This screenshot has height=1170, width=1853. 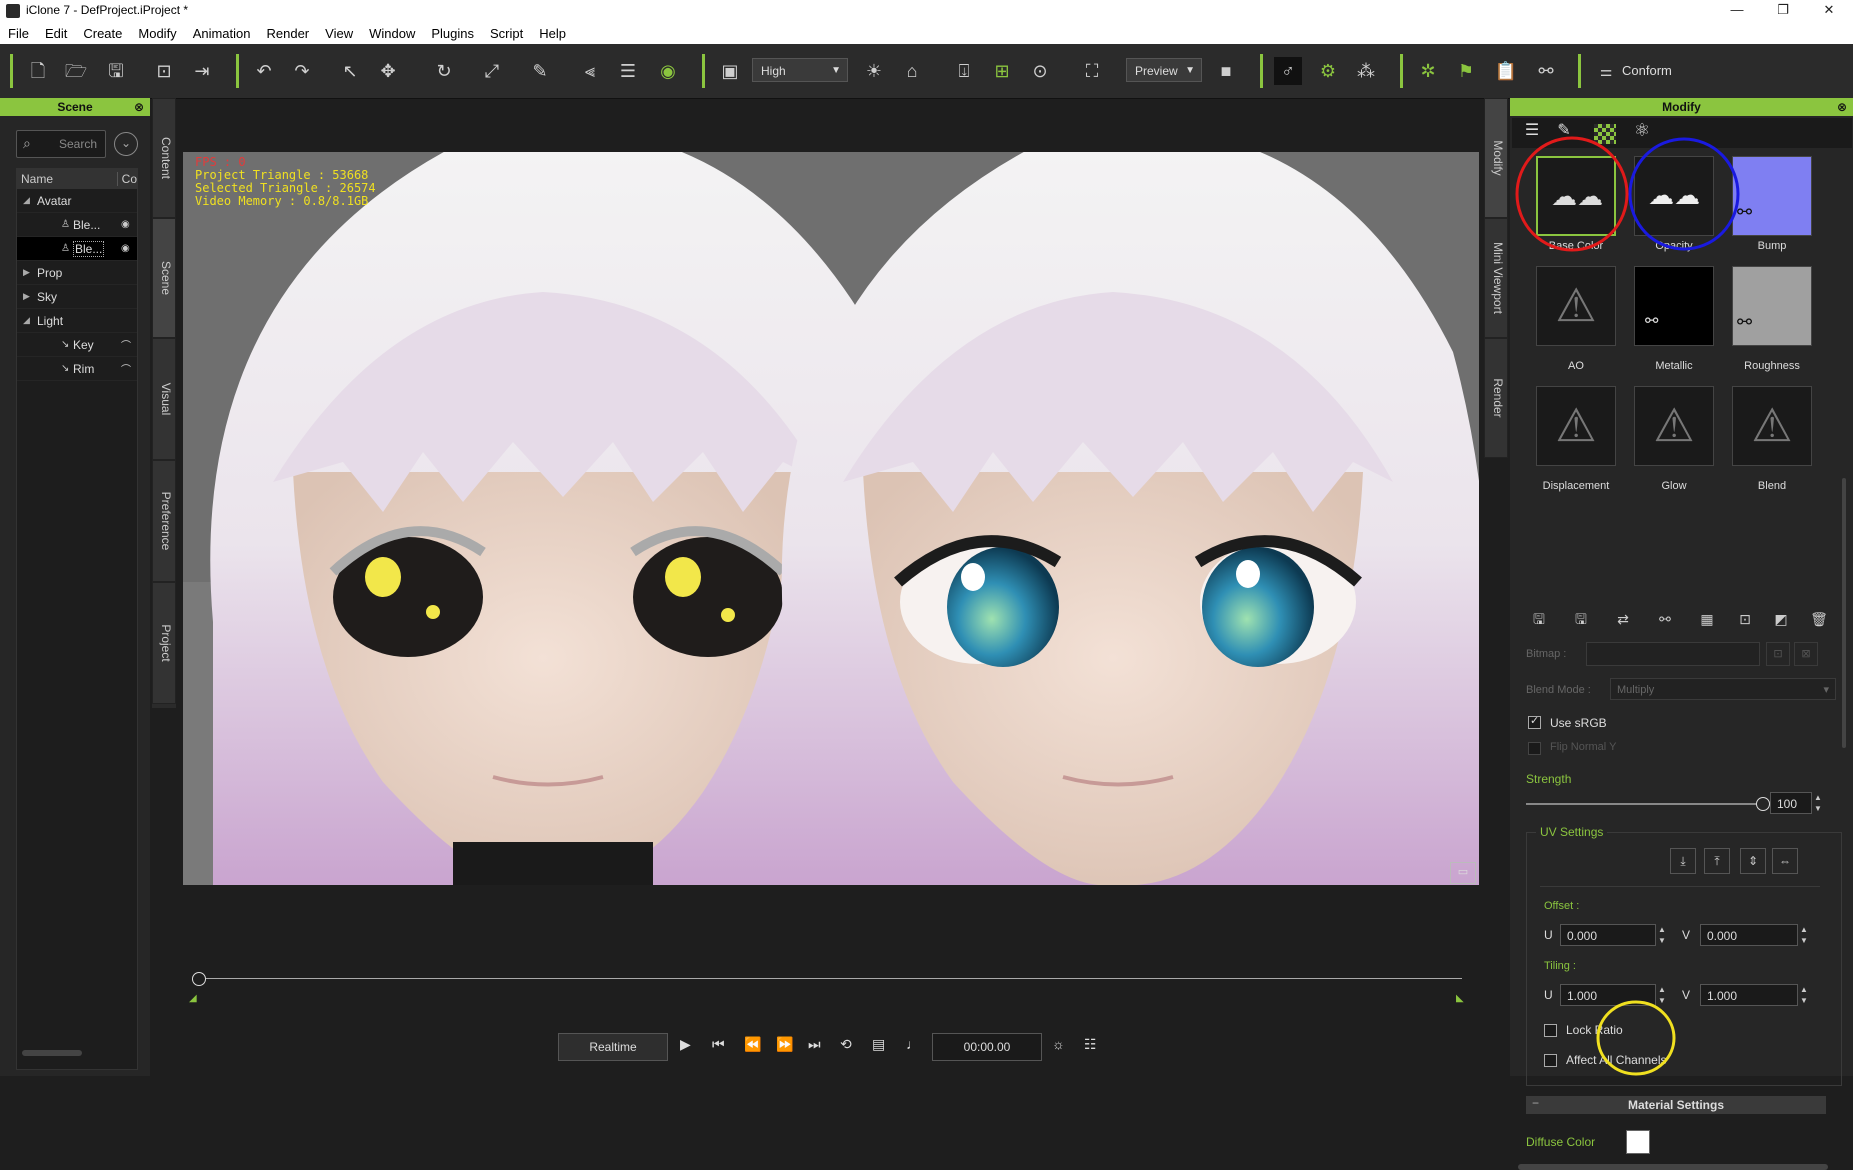 I want to click on frame-icon: ⛶, so click(x=1092, y=71).